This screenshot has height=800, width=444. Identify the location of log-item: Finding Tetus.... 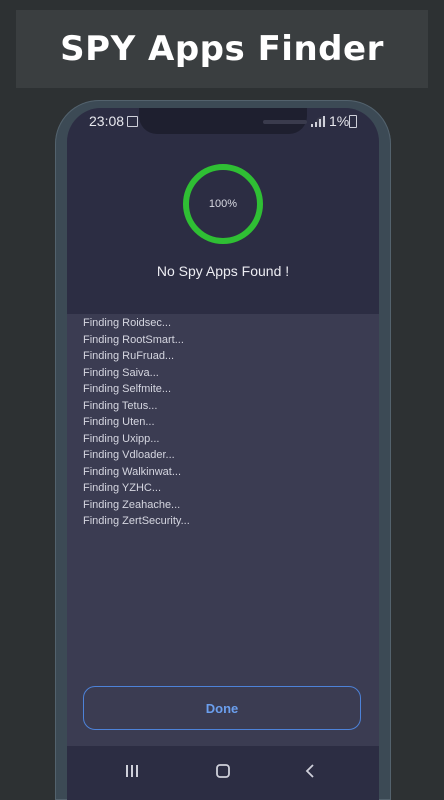
(120, 405).